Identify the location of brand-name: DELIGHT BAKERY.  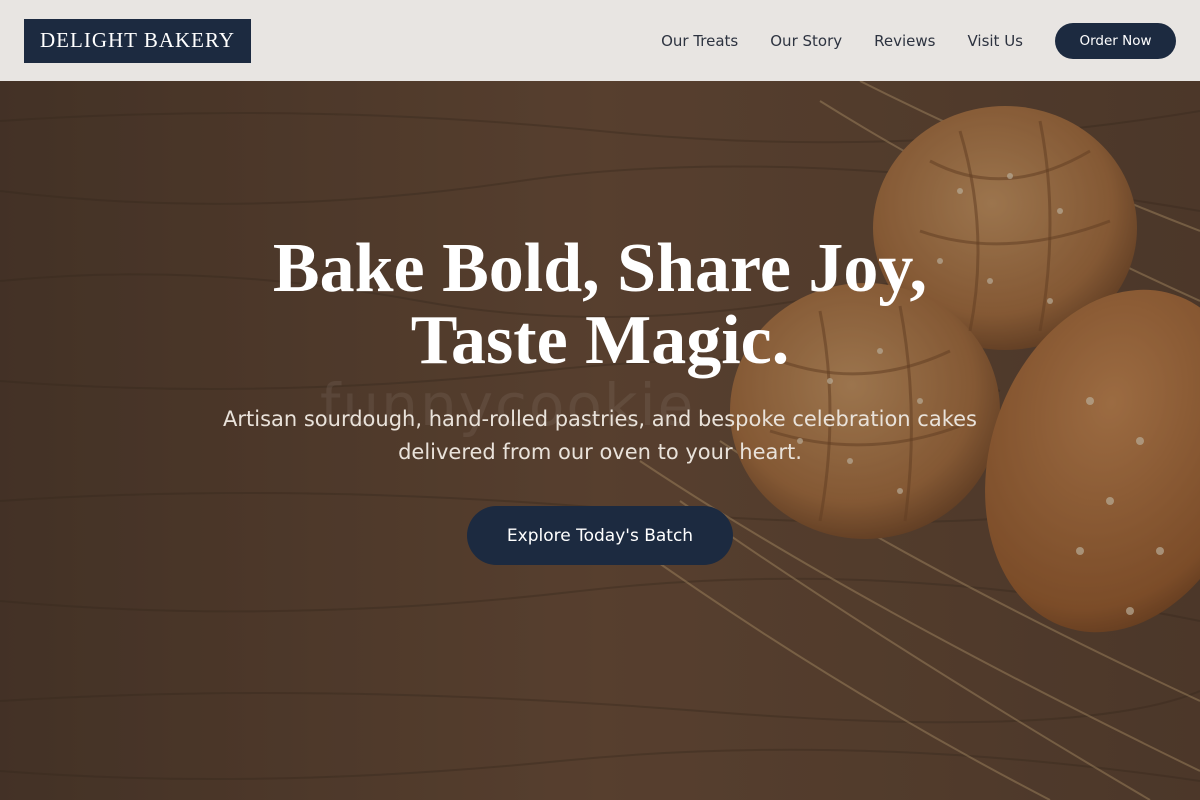
(138, 40).